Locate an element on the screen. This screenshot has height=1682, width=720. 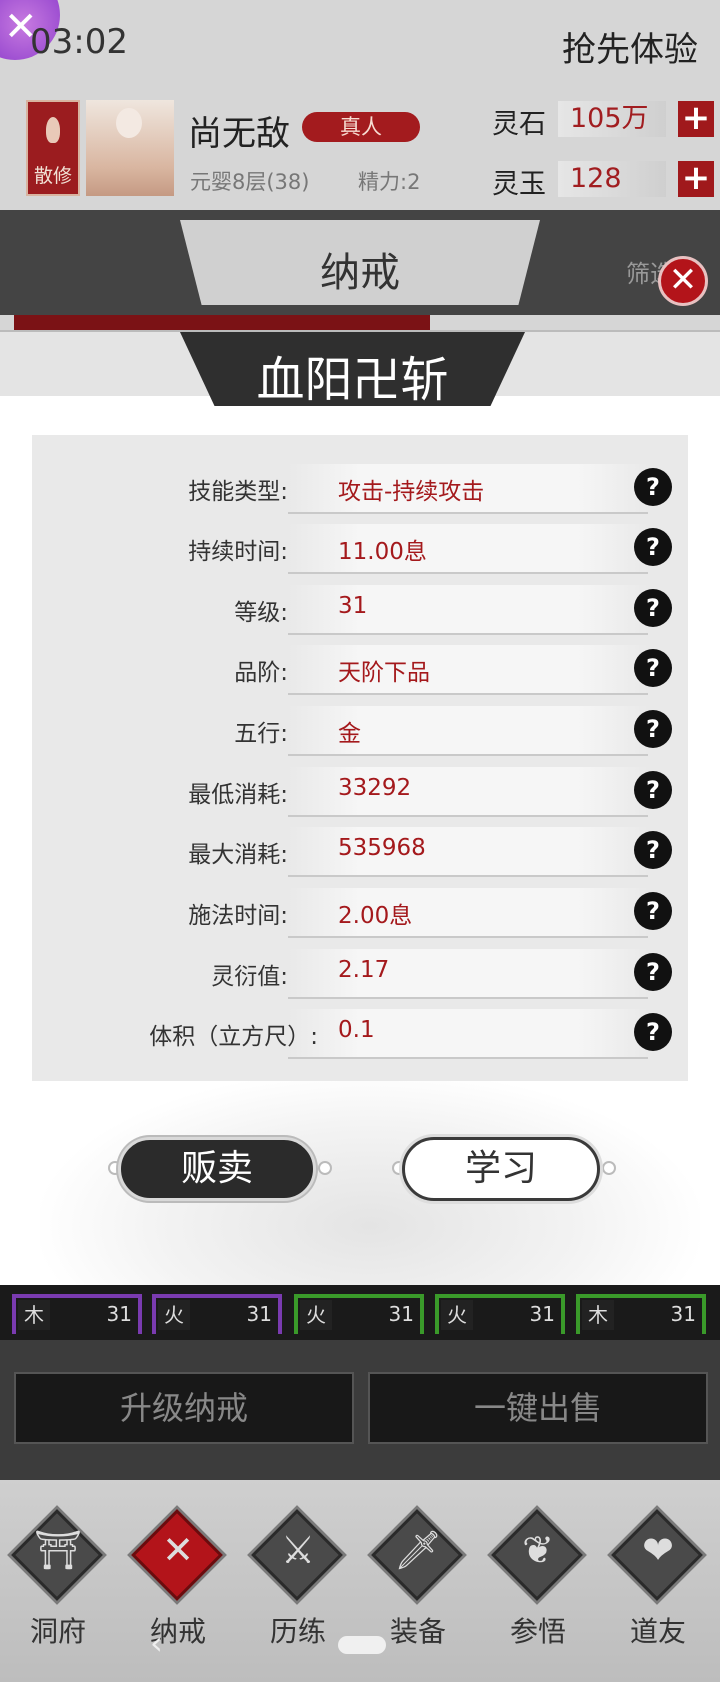
attr-row: 施法时间: 2.00息 ? is located at coordinates (360, 914).